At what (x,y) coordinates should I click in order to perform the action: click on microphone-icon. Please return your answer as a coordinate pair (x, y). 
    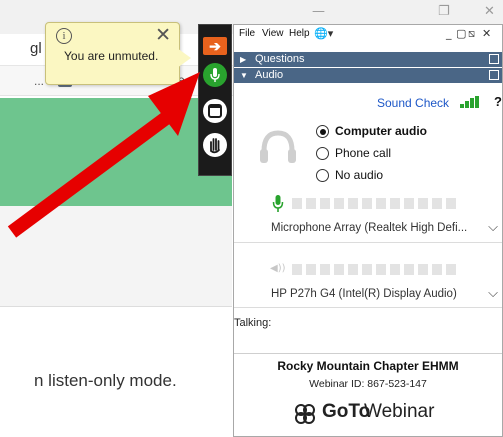
    Looking at the image, I should click on (215, 75).